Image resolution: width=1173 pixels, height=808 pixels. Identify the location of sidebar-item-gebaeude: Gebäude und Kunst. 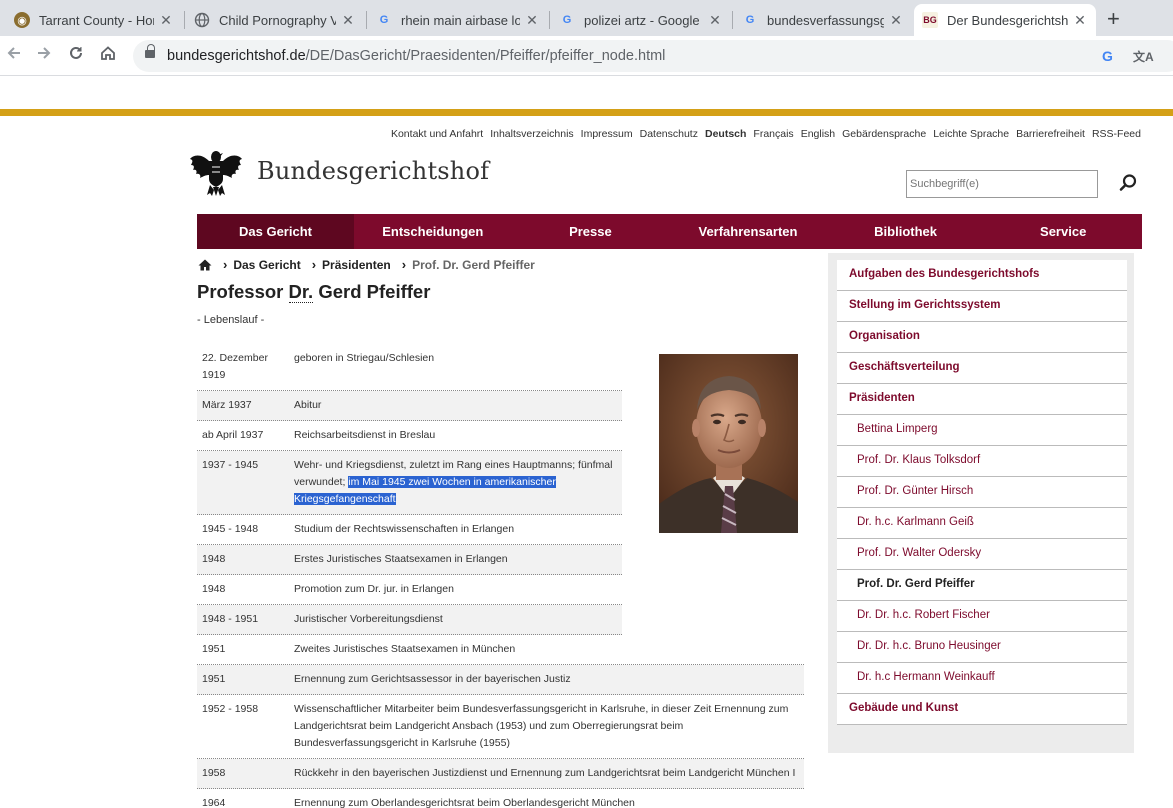
(982, 709).